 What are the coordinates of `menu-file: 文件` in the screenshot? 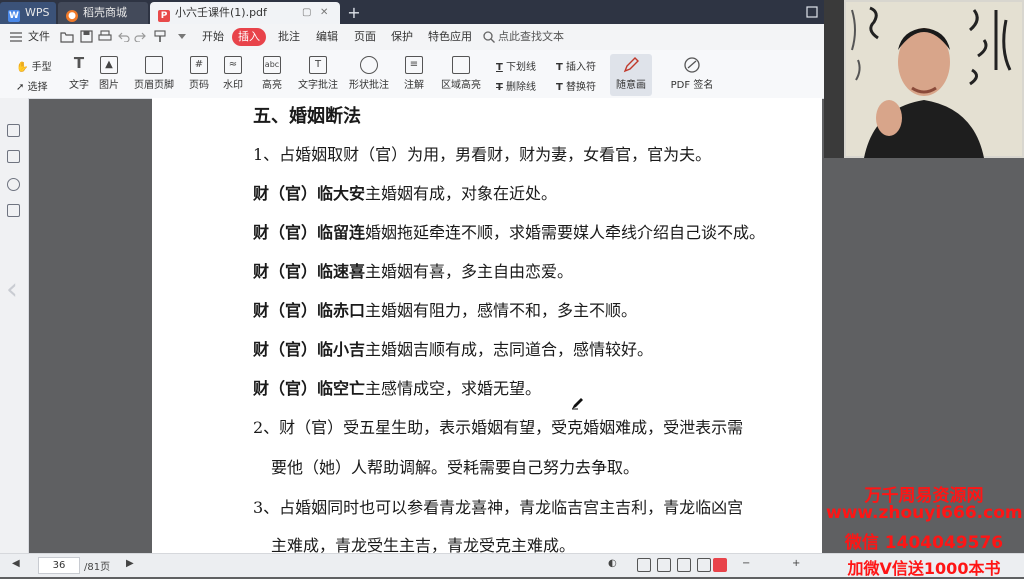 It's located at (39, 37).